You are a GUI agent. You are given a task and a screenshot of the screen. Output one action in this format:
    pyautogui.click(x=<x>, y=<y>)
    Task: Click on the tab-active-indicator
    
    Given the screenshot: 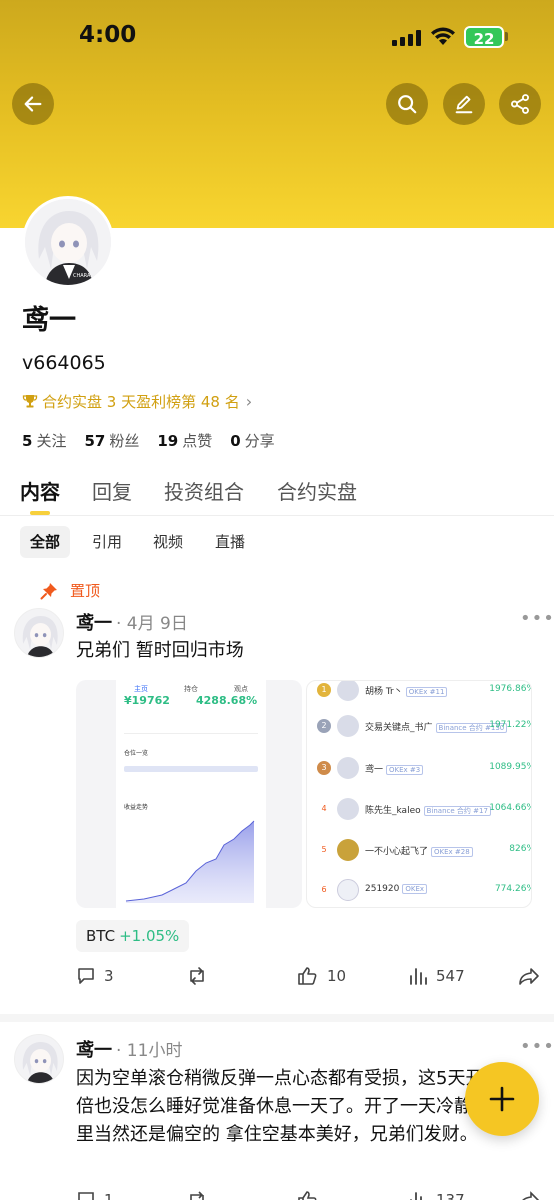 What is the action you would take?
    pyautogui.click(x=40, y=513)
    